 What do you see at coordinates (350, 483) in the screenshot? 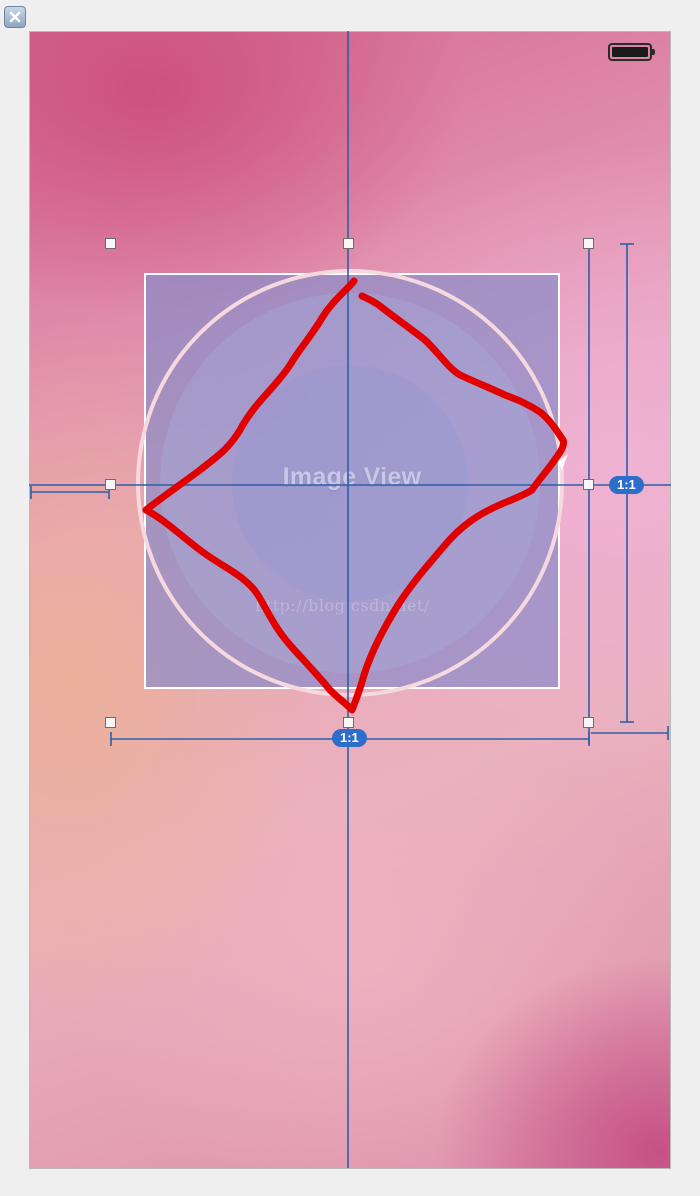
I see `image-inner-core` at bounding box center [350, 483].